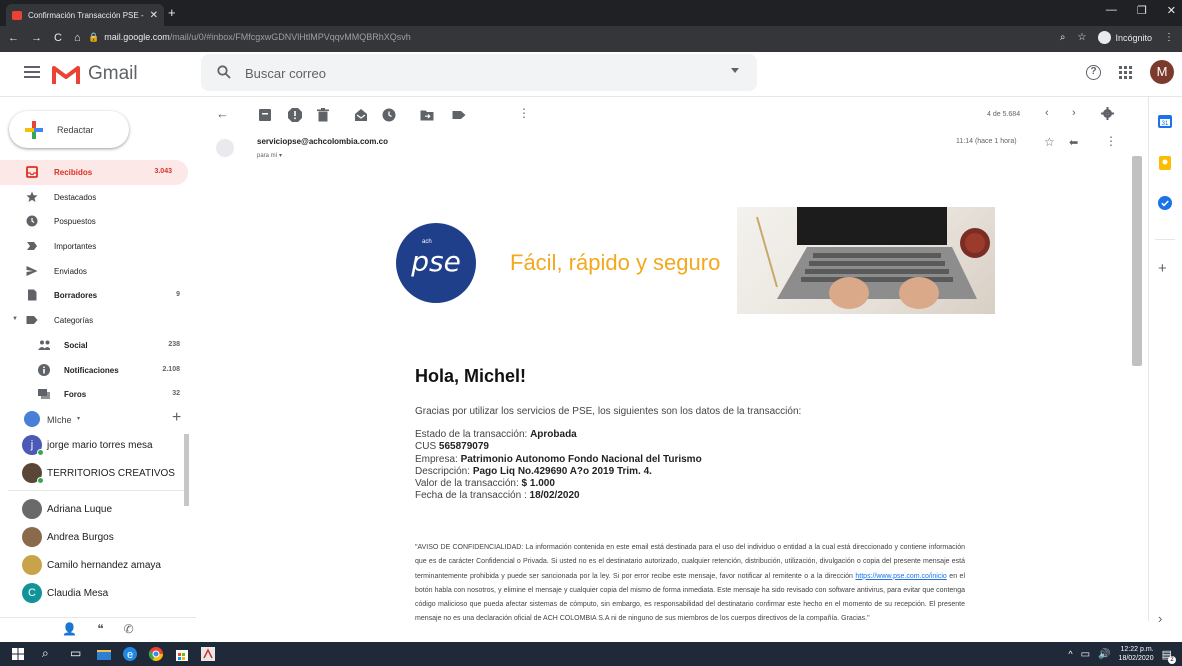  Describe the element at coordinates (98, 445) in the screenshot. I see `contact-item: j jorge mario torres mesa` at that location.